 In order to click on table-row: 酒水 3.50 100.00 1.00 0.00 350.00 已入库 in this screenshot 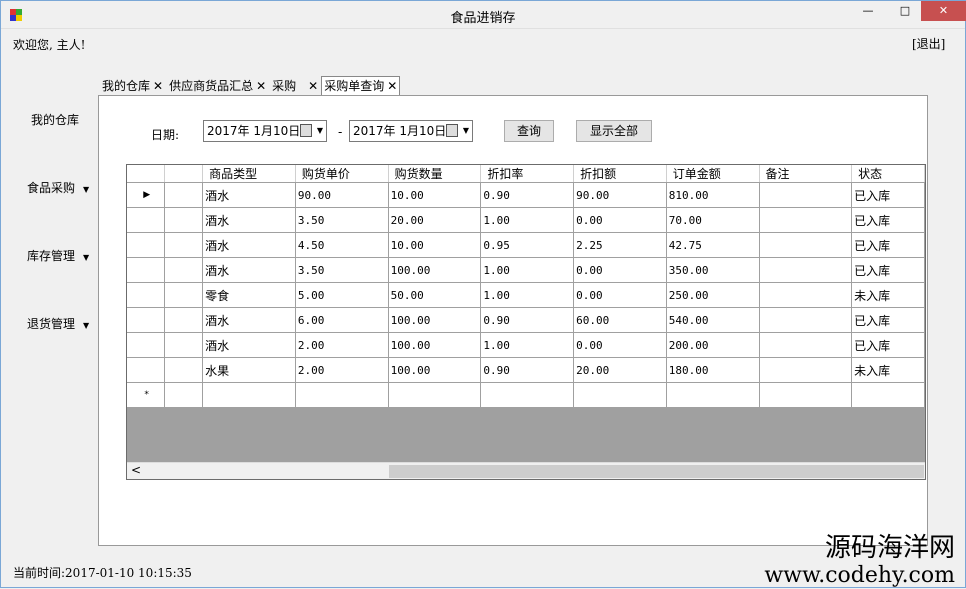, I will do `click(526, 270)`.